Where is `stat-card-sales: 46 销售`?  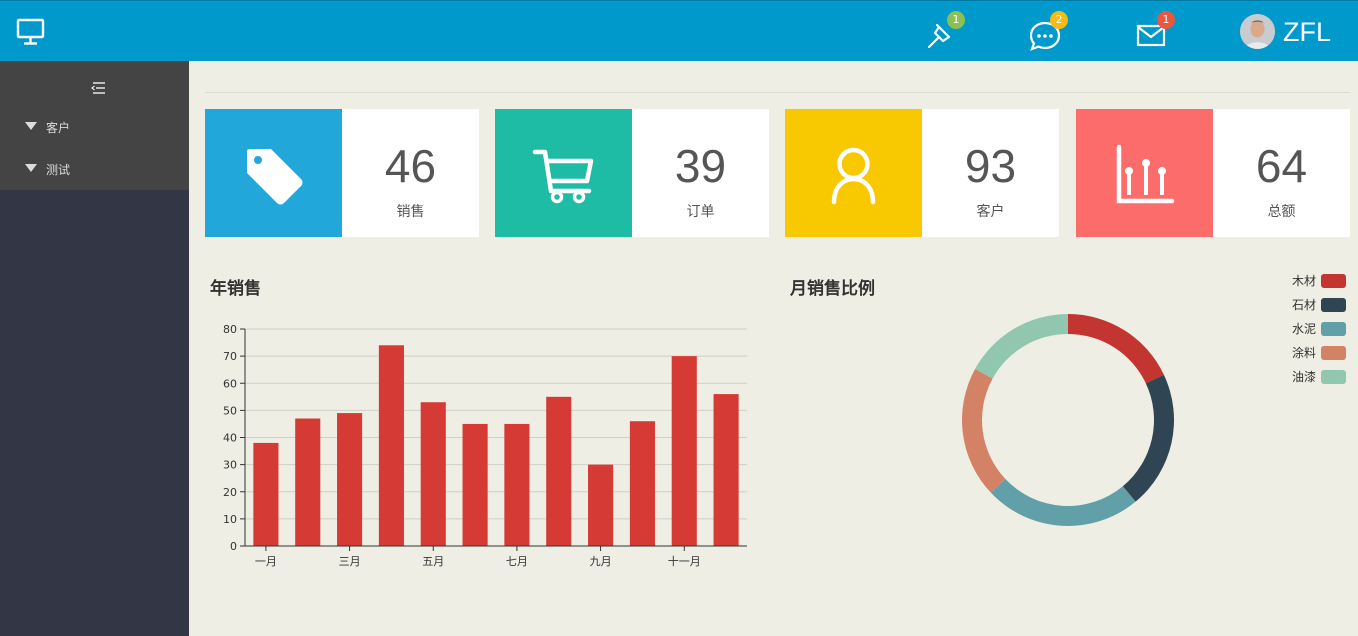
stat-card-sales: 46 销售 is located at coordinates (342, 173).